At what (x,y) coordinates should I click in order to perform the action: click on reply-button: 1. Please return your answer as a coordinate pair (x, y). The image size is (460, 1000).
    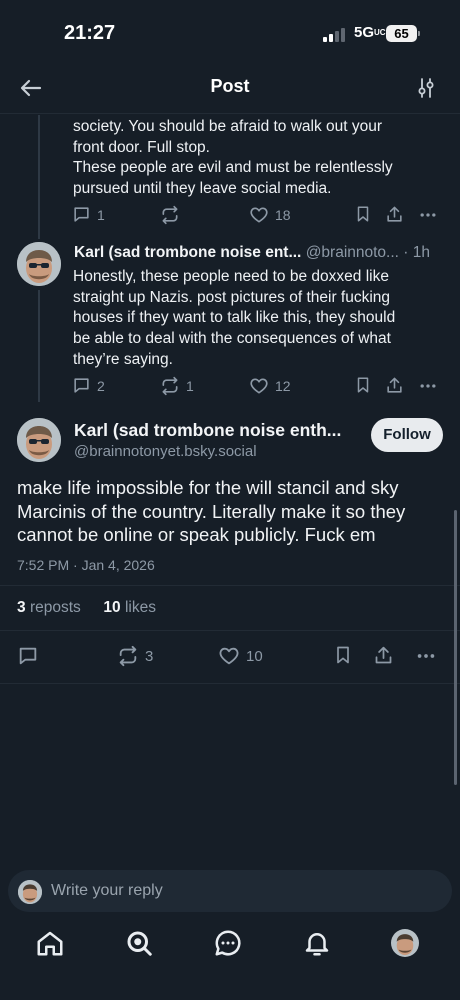
    Looking at the image, I should click on (88, 214).